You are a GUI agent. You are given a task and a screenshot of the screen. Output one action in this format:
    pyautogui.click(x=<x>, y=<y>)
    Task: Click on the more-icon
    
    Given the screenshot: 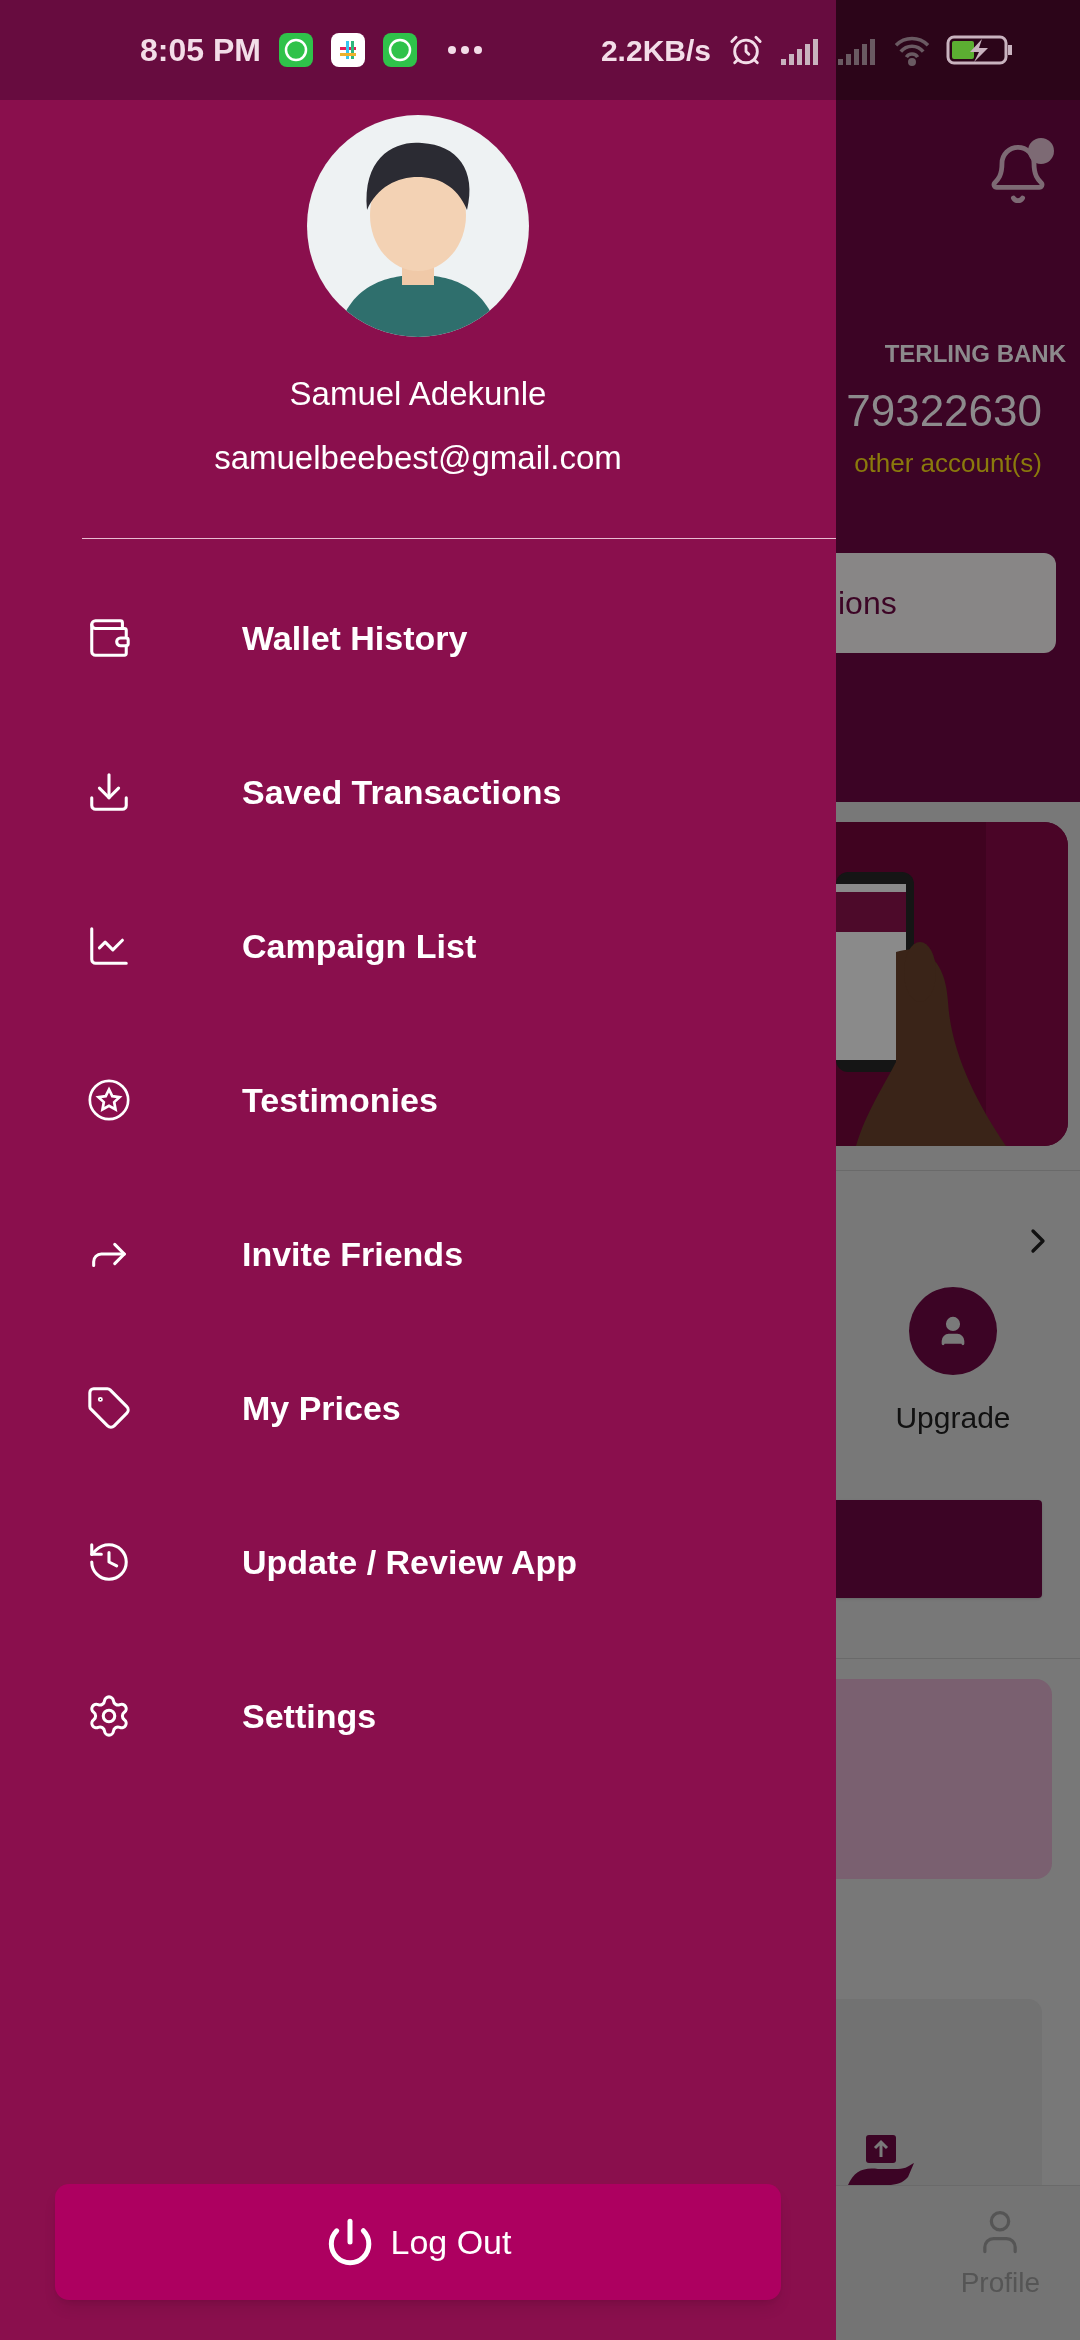 What is the action you would take?
    pyautogui.click(x=464, y=50)
    